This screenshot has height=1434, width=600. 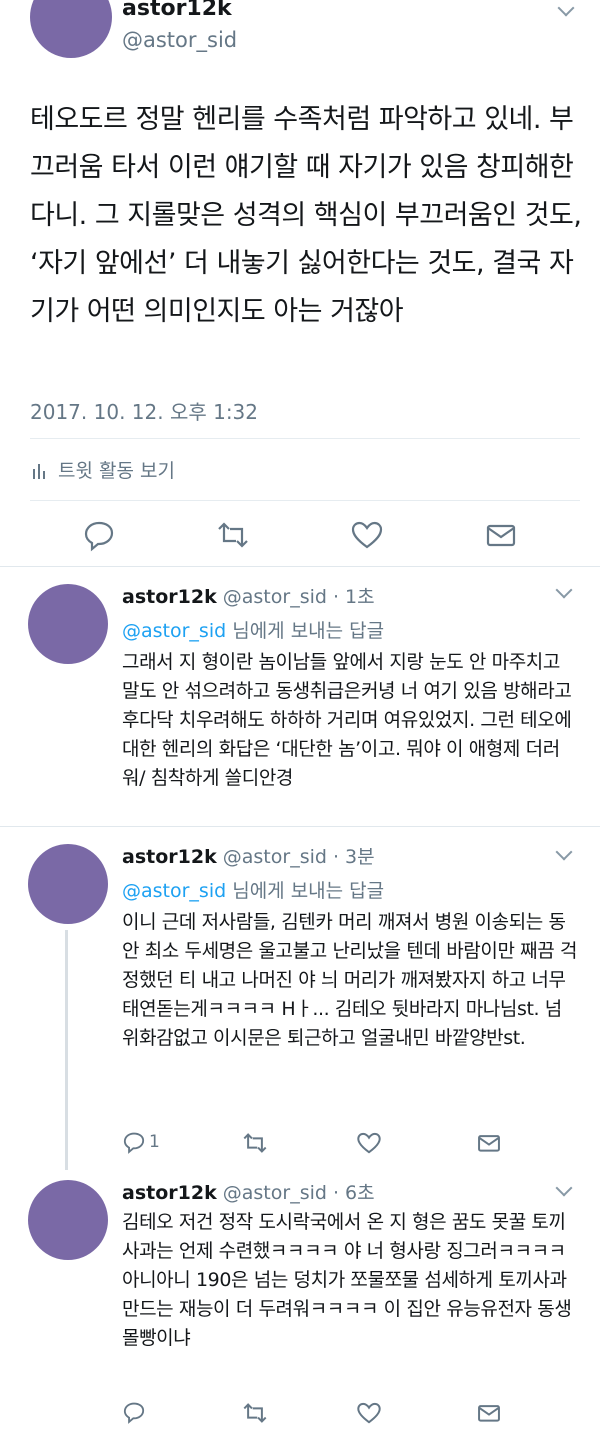 I want to click on timestamp: 2017. 10. 12. 오후 1:32, so click(x=144, y=410).